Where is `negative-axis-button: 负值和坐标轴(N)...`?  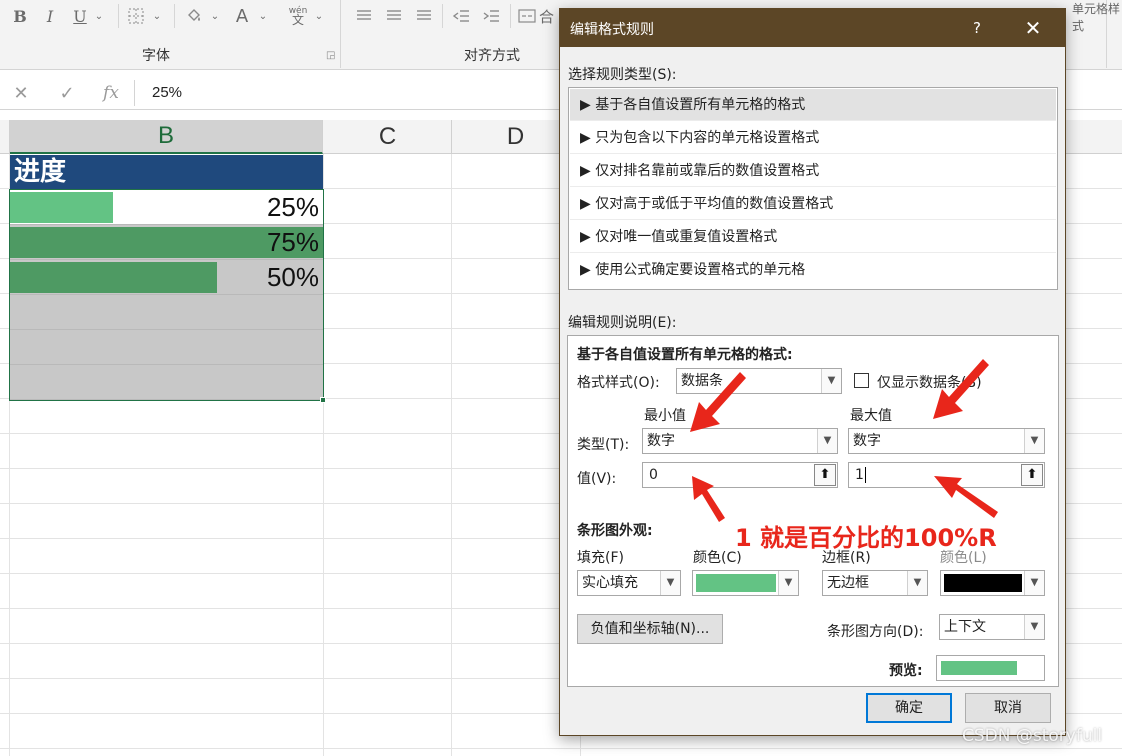 negative-axis-button: 负值和坐标轴(N)... is located at coordinates (650, 629).